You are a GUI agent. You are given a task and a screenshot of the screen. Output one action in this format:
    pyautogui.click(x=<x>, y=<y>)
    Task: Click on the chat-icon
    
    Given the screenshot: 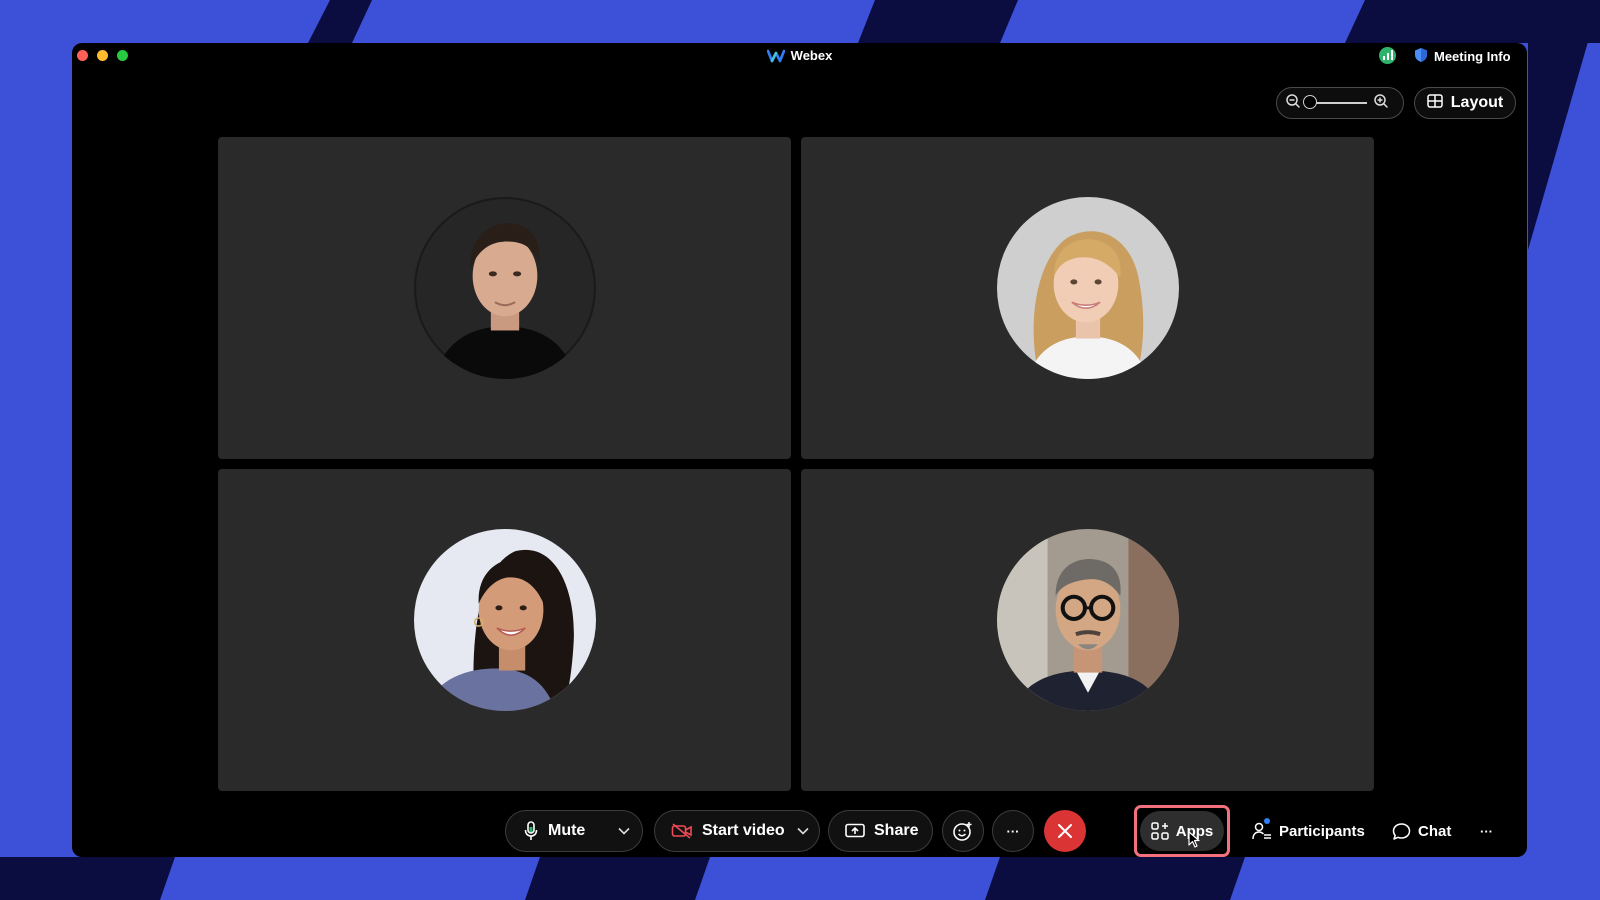 What is the action you would take?
    pyautogui.click(x=1401, y=831)
    